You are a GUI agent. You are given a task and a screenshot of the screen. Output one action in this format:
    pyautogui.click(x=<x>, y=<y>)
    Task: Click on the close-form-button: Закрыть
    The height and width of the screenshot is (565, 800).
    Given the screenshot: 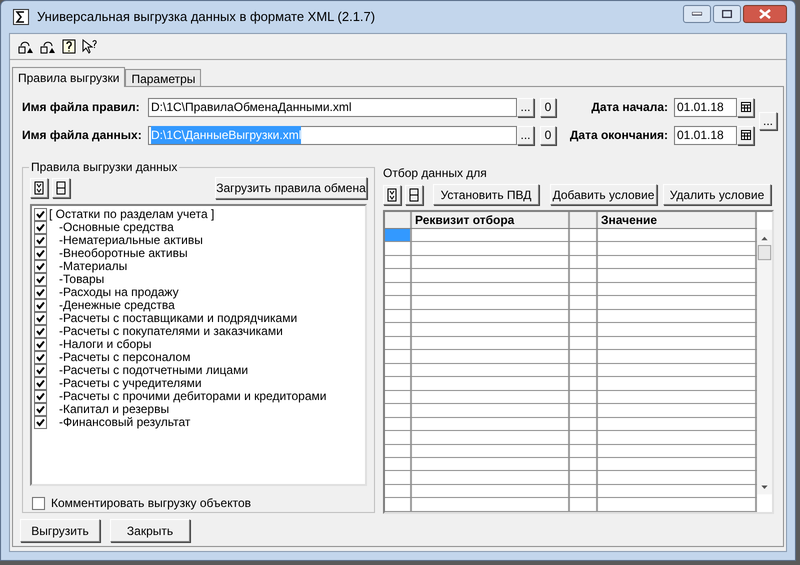 What is the action you would take?
    pyautogui.click(x=150, y=530)
    